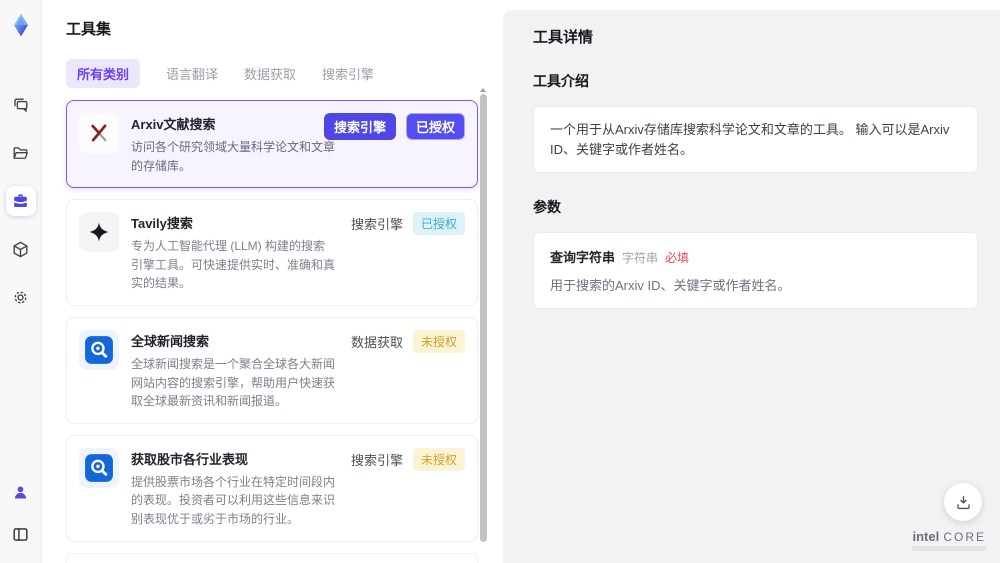  What do you see at coordinates (103, 73) in the screenshot?
I see `tab-all-categories: 所有类别` at bounding box center [103, 73].